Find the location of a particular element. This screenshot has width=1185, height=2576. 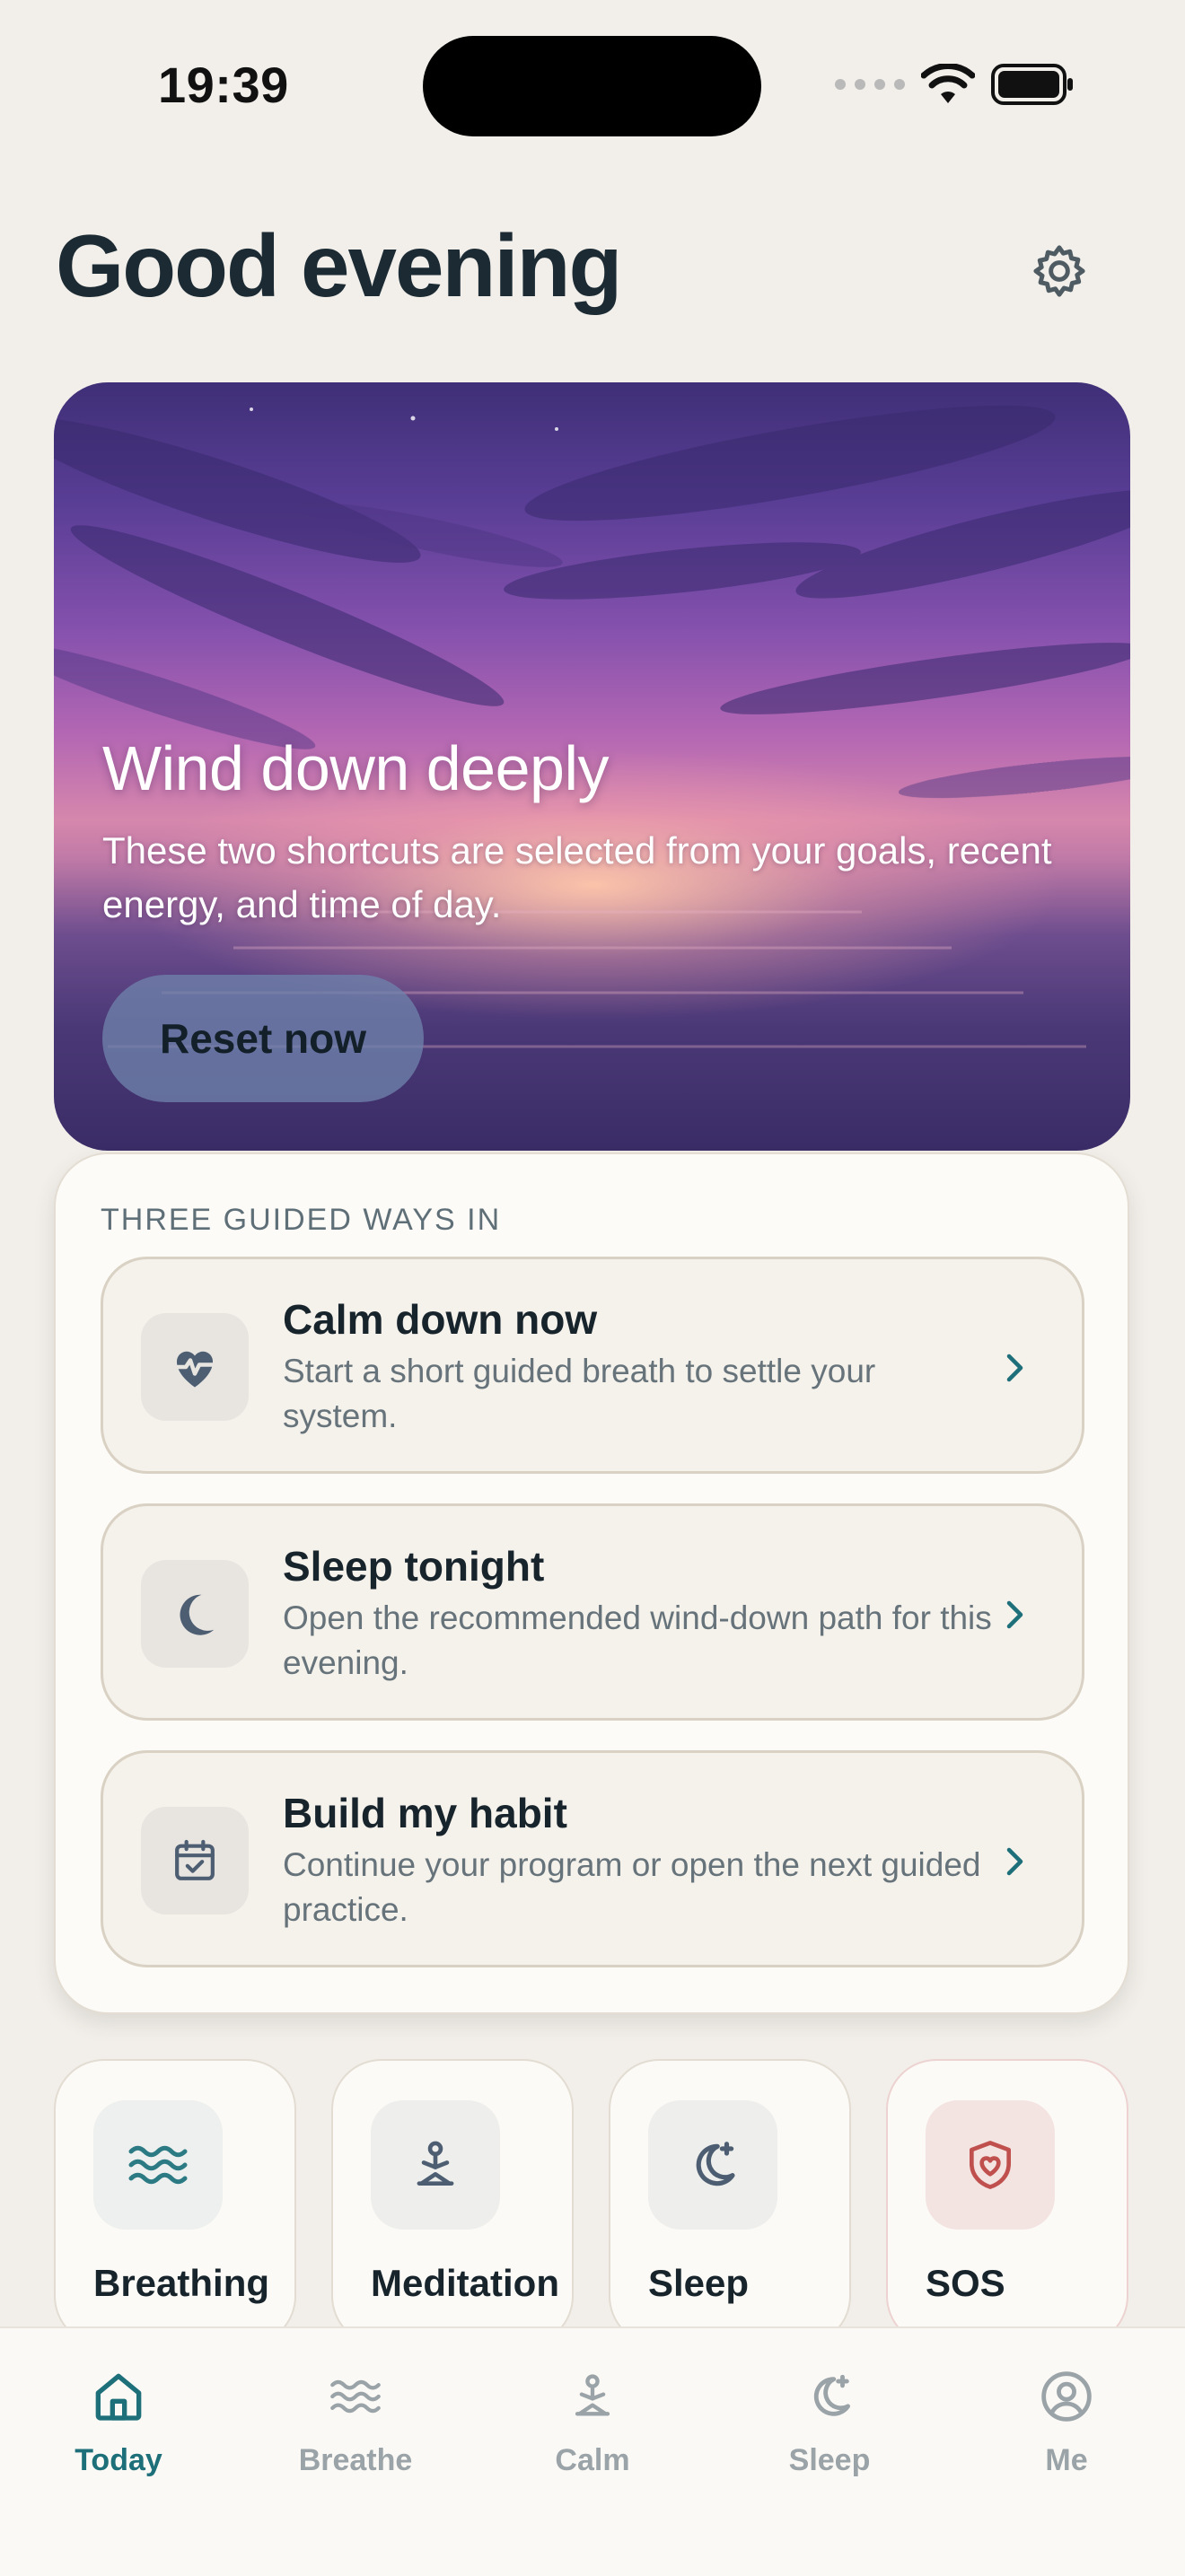

reset-now-button: Reset now is located at coordinates (263, 1038).